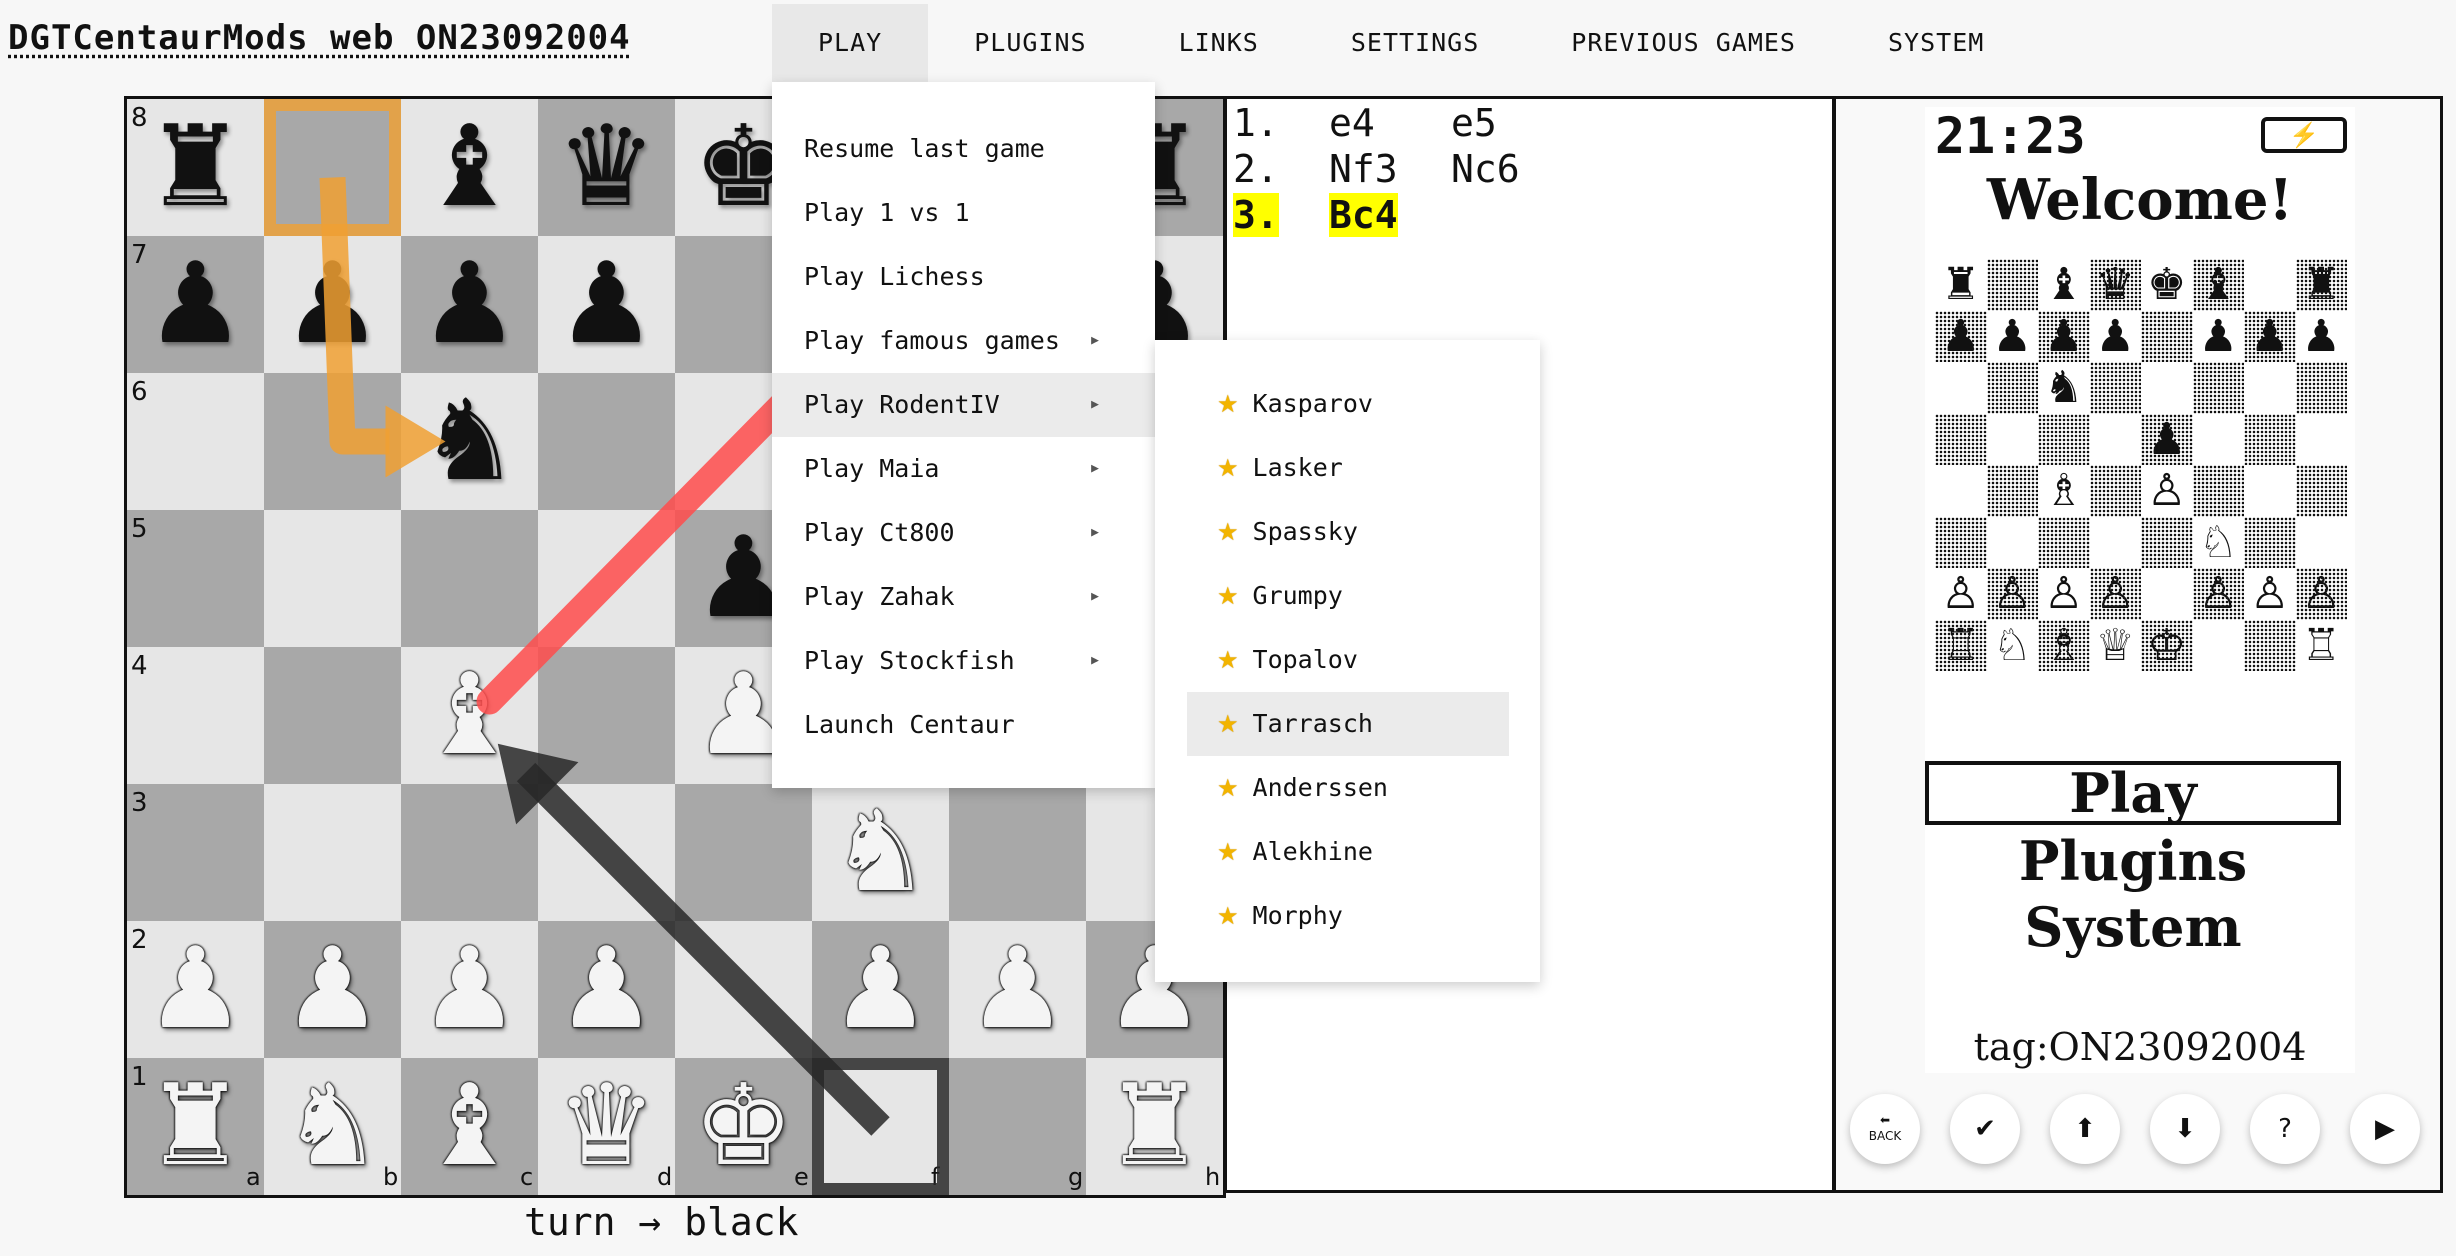 The width and height of the screenshot is (2456, 1256). I want to click on nav-previous-games: PREVIOUS GAMES, so click(1683, 43).